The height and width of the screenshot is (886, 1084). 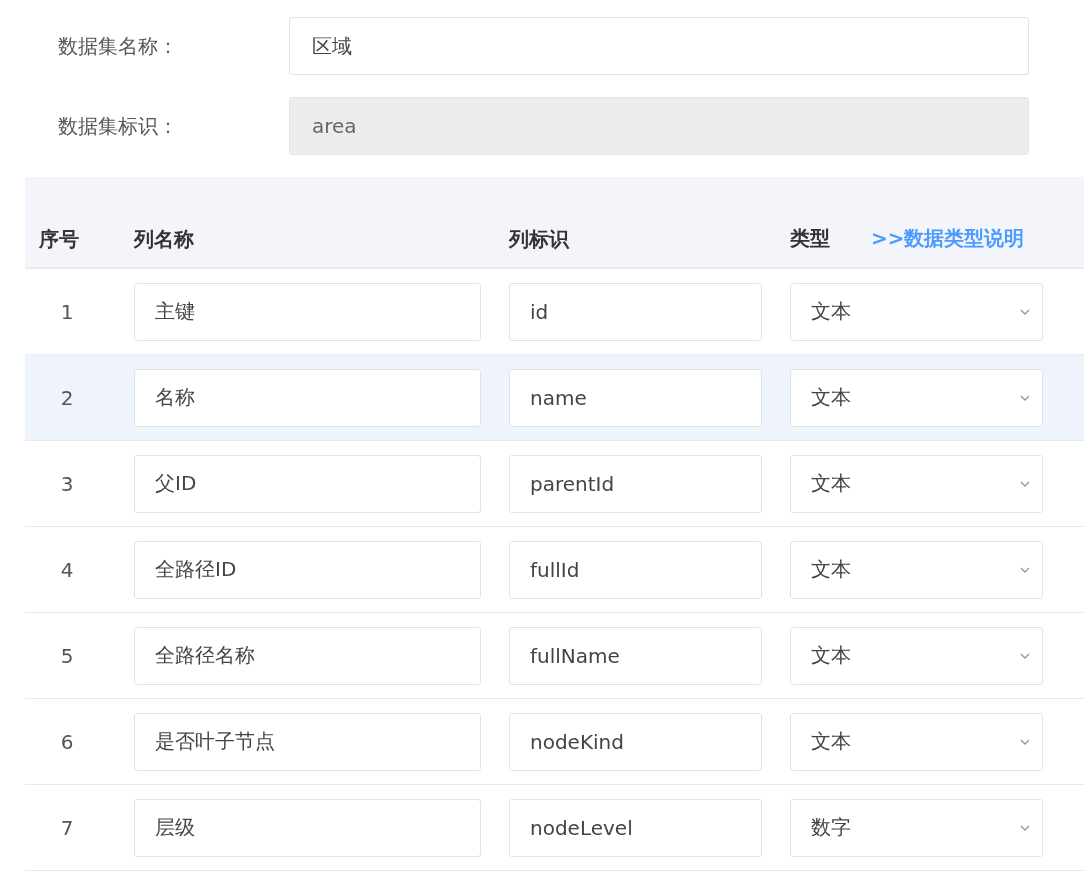 What do you see at coordinates (67, 311) in the screenshot?
I see `row-number: 1` at bounding box center [67, 311].